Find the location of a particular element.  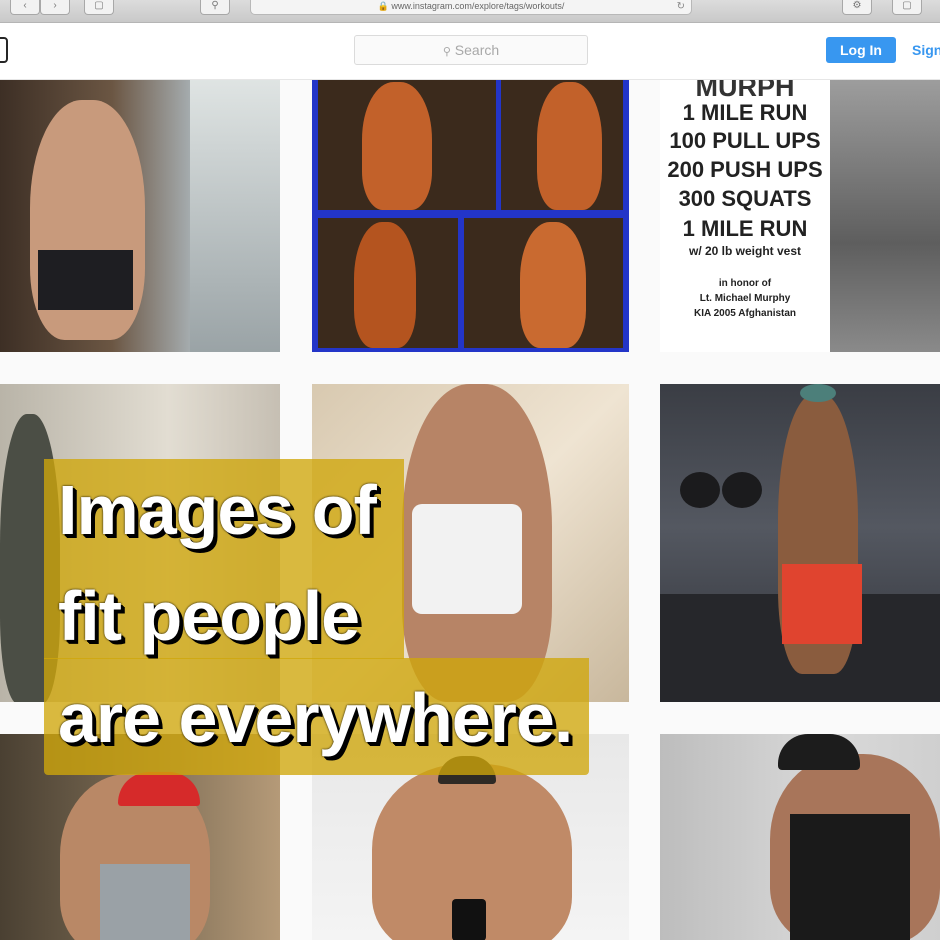

poster-line: 300 SQUATS is located at coordinates (745, 198).